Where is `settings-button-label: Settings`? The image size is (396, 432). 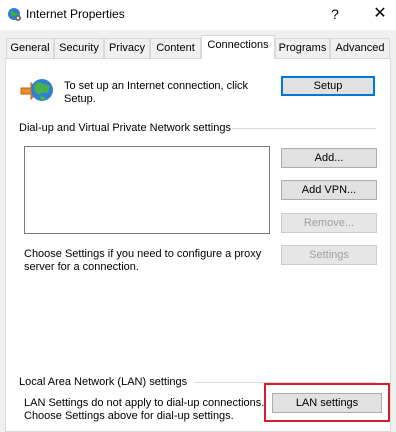 settings-button-label: Settings is located at coordinates (329, 255).